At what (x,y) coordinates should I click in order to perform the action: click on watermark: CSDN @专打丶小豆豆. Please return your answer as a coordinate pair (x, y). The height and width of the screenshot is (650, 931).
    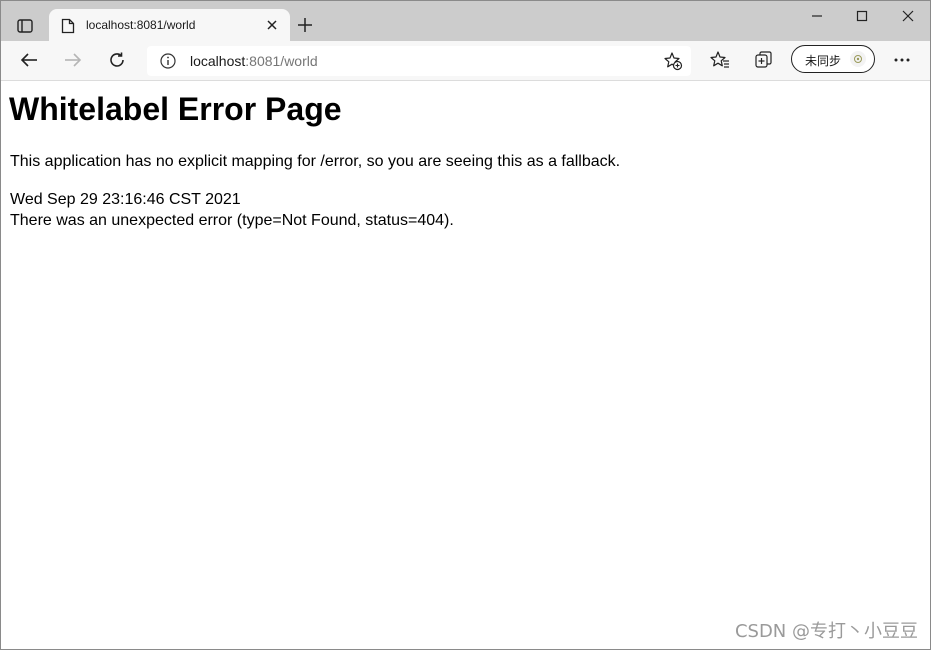
    Looking at the image, I should click on (826, 631).